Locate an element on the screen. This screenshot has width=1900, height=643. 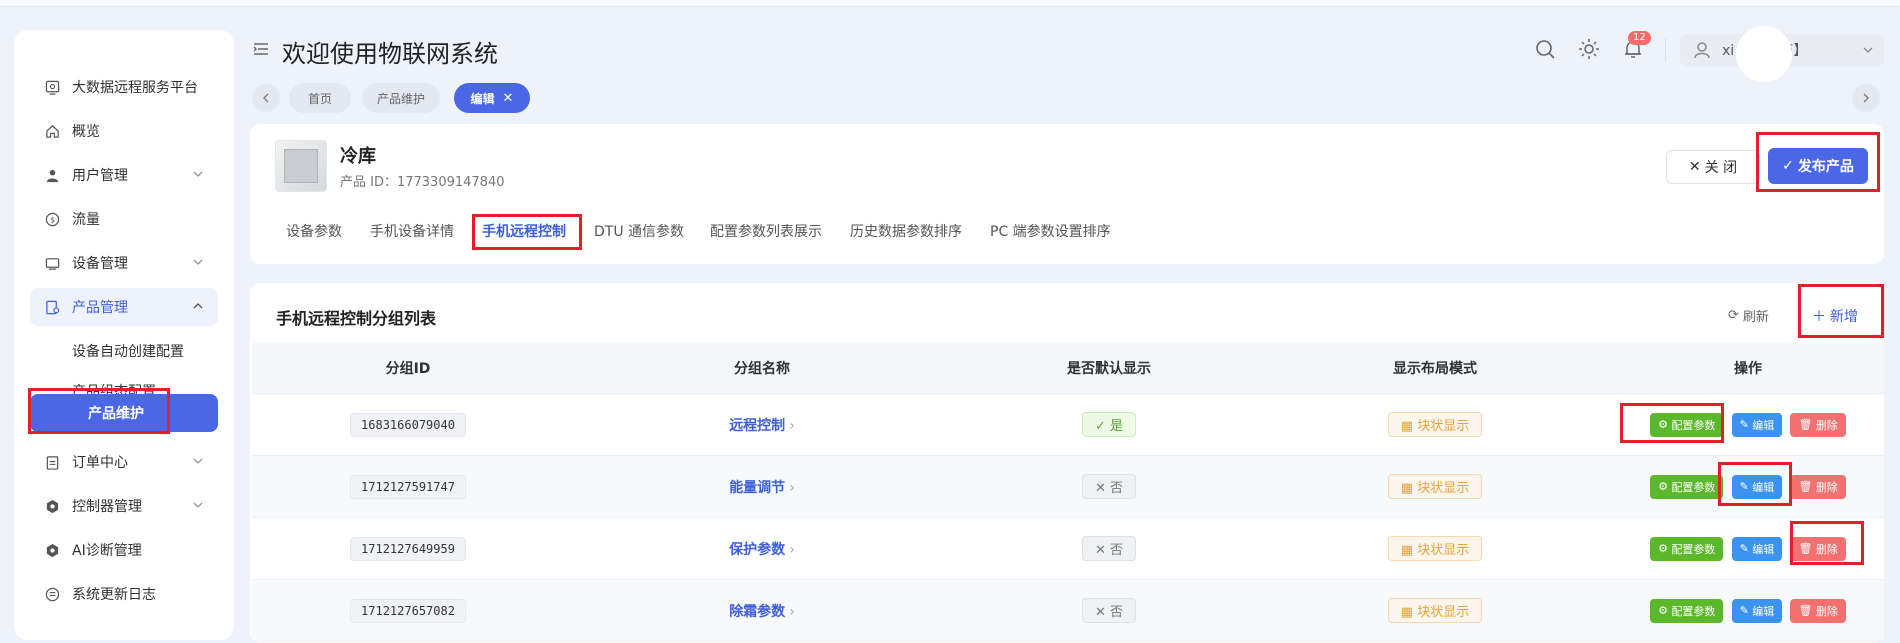
controller-icon is located at coordinates (52, 506).